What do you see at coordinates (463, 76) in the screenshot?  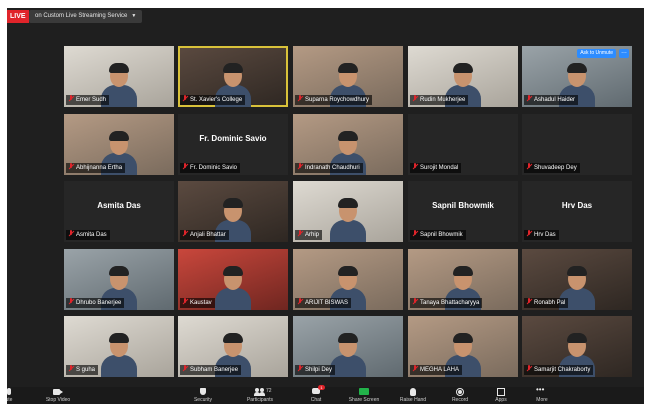 I see `participant-tile: Rudin Mukherjee` at bounding box center [463, 76].